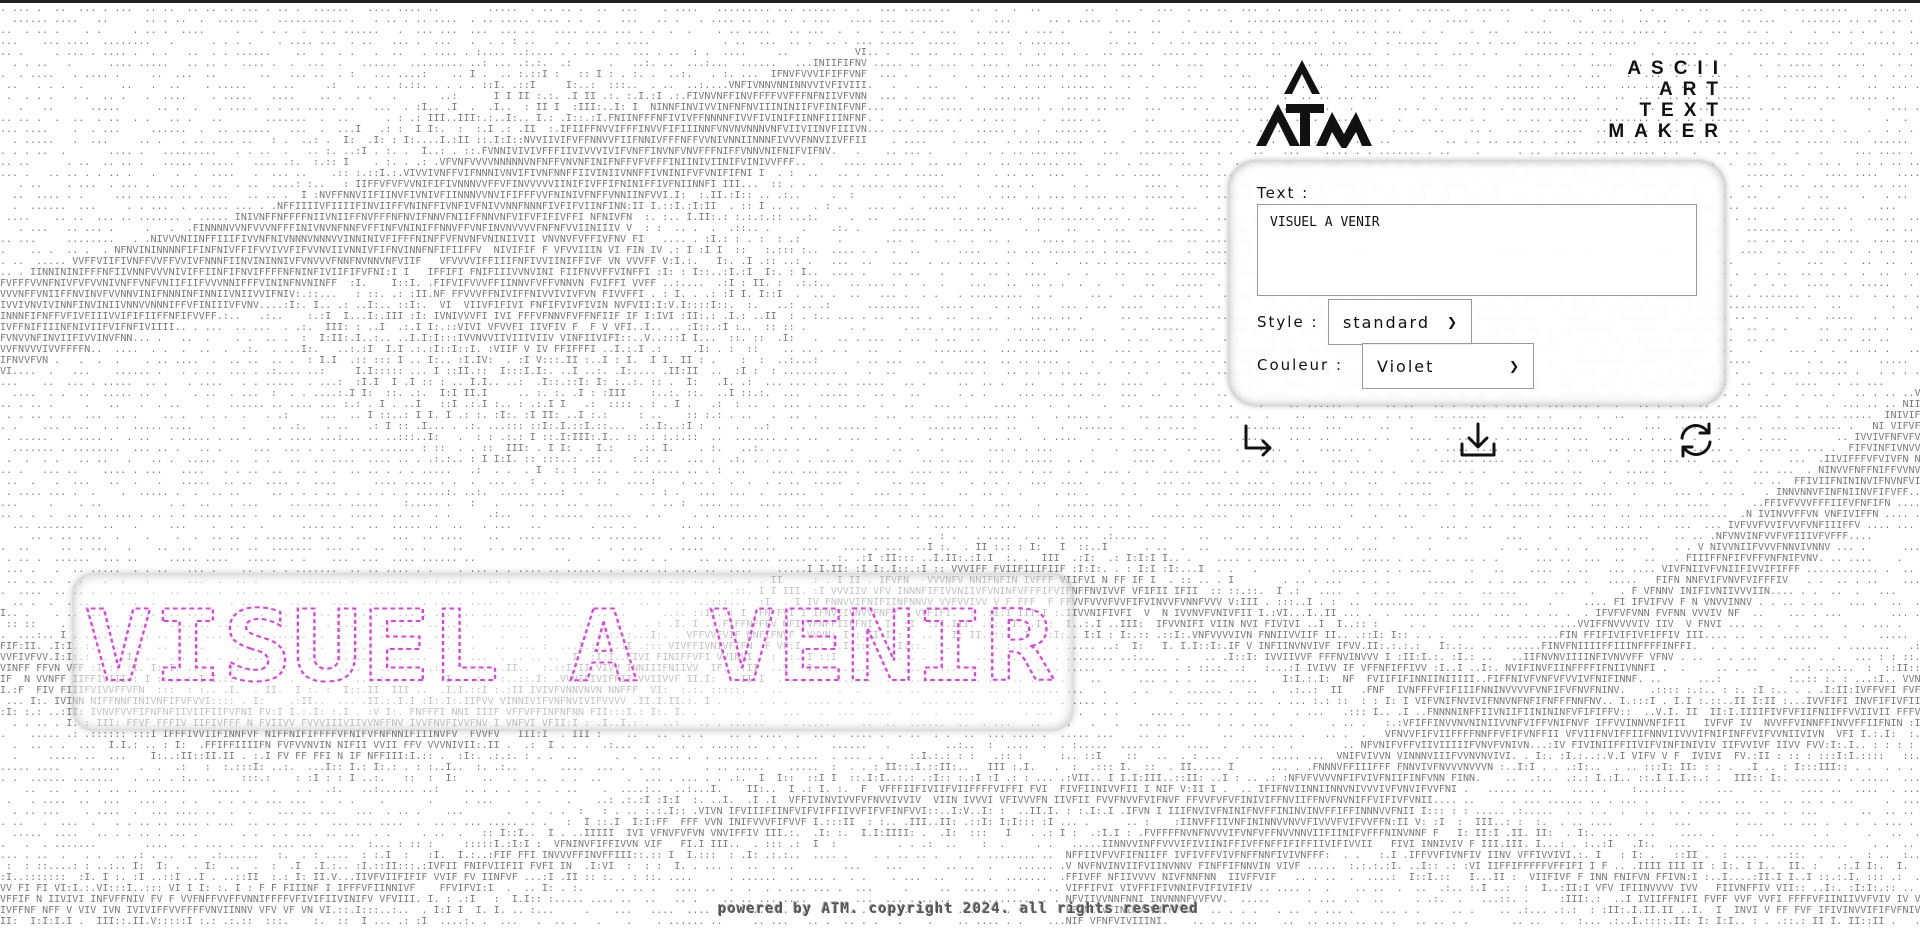 The image size is (1920, 928). Describe the element at coordinates (1448, 366) in the screenshot. I see `color-select: Violet ❯` at that location.